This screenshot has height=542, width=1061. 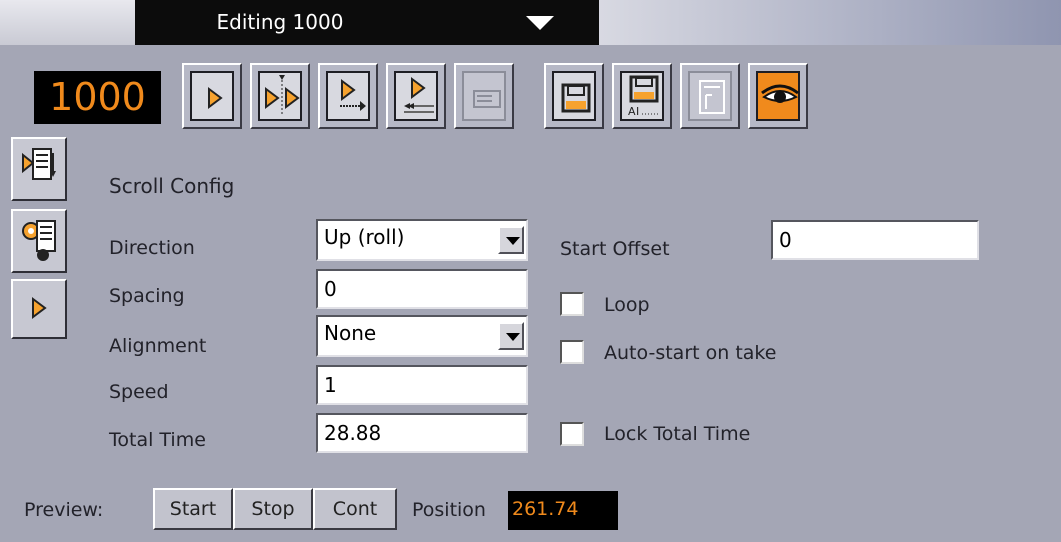 I want to click on start-offset-input: 0, so click(x=875, y=240).